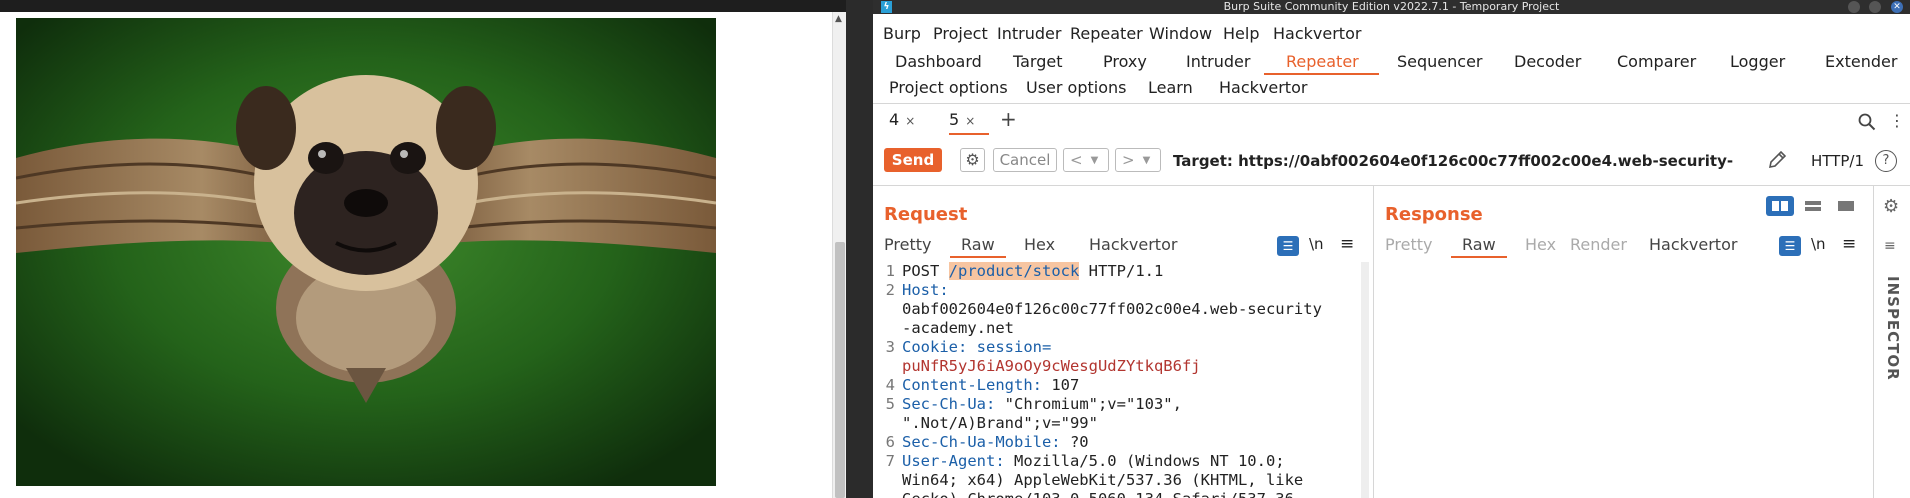 This screenshot has width=1910, height=498. I want to click on tab-extender: Extender, so click(1861, 61).